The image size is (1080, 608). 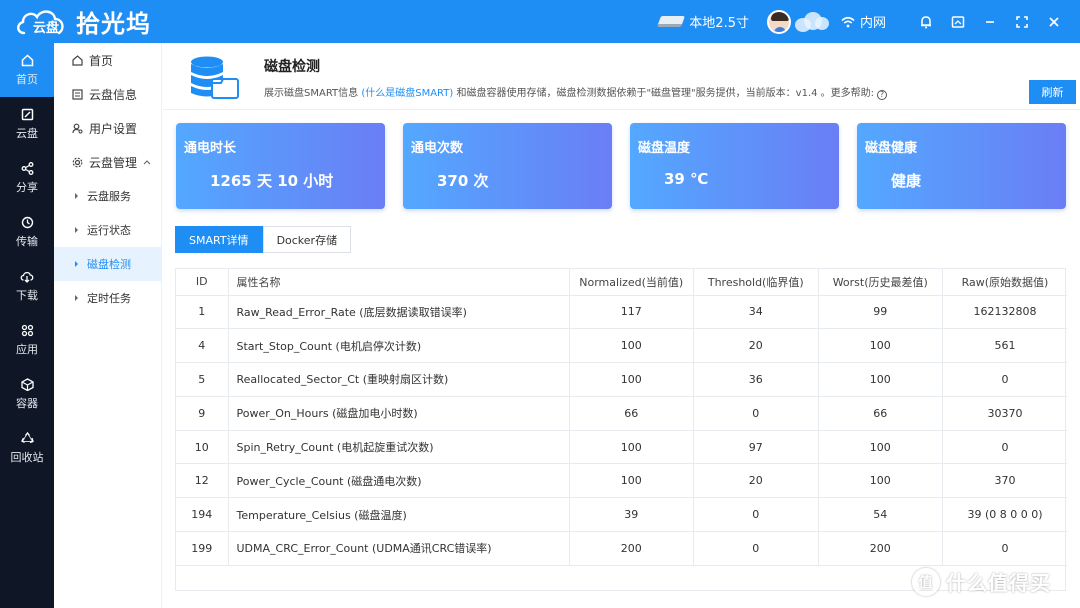 I want to click on rail-item-container: 容器, so click(x=27, y=394).